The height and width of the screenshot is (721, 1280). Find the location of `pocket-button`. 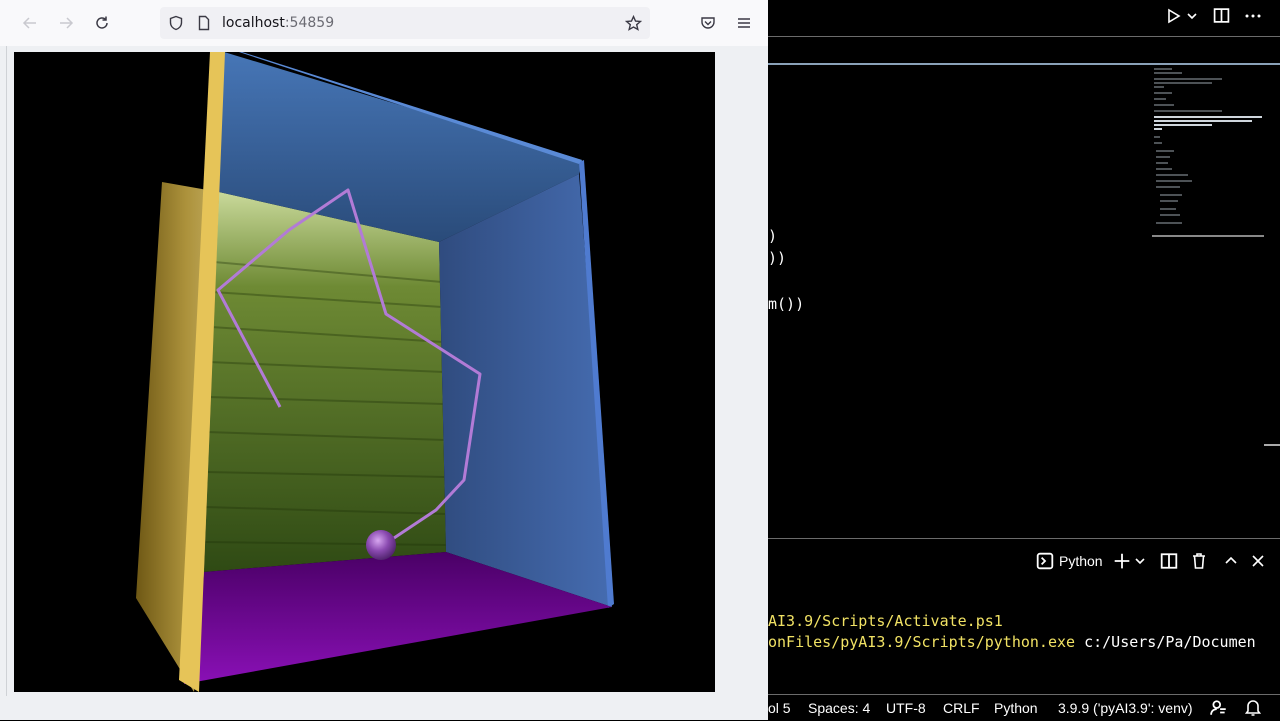

pocket-button is located at coordinates (708, 23).